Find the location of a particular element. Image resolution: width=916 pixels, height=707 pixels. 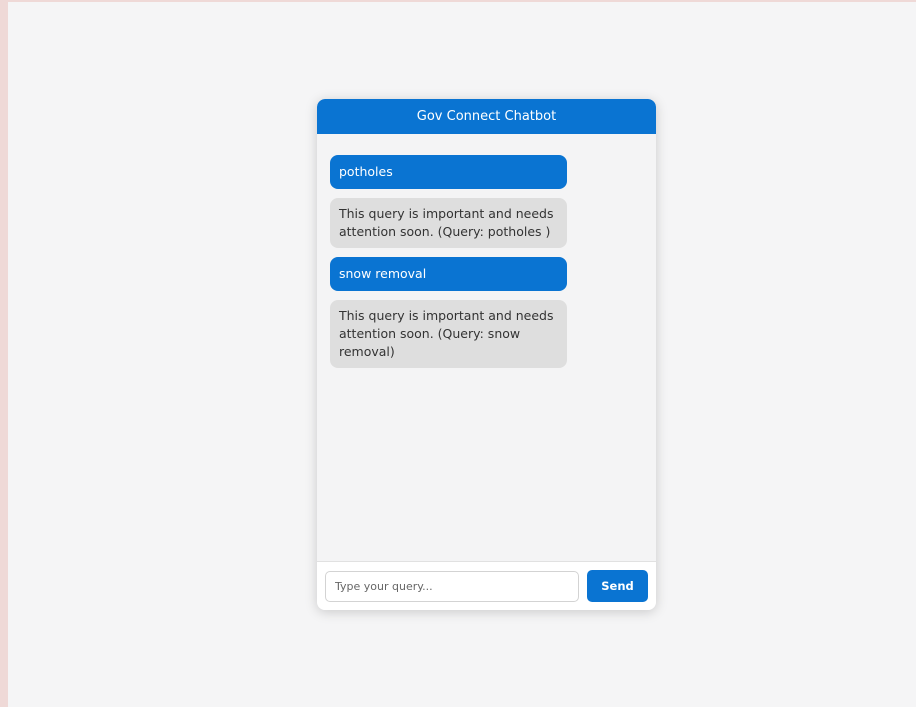

chat-header: Gov Connect Chatbot is located at coordinates (486, 116).